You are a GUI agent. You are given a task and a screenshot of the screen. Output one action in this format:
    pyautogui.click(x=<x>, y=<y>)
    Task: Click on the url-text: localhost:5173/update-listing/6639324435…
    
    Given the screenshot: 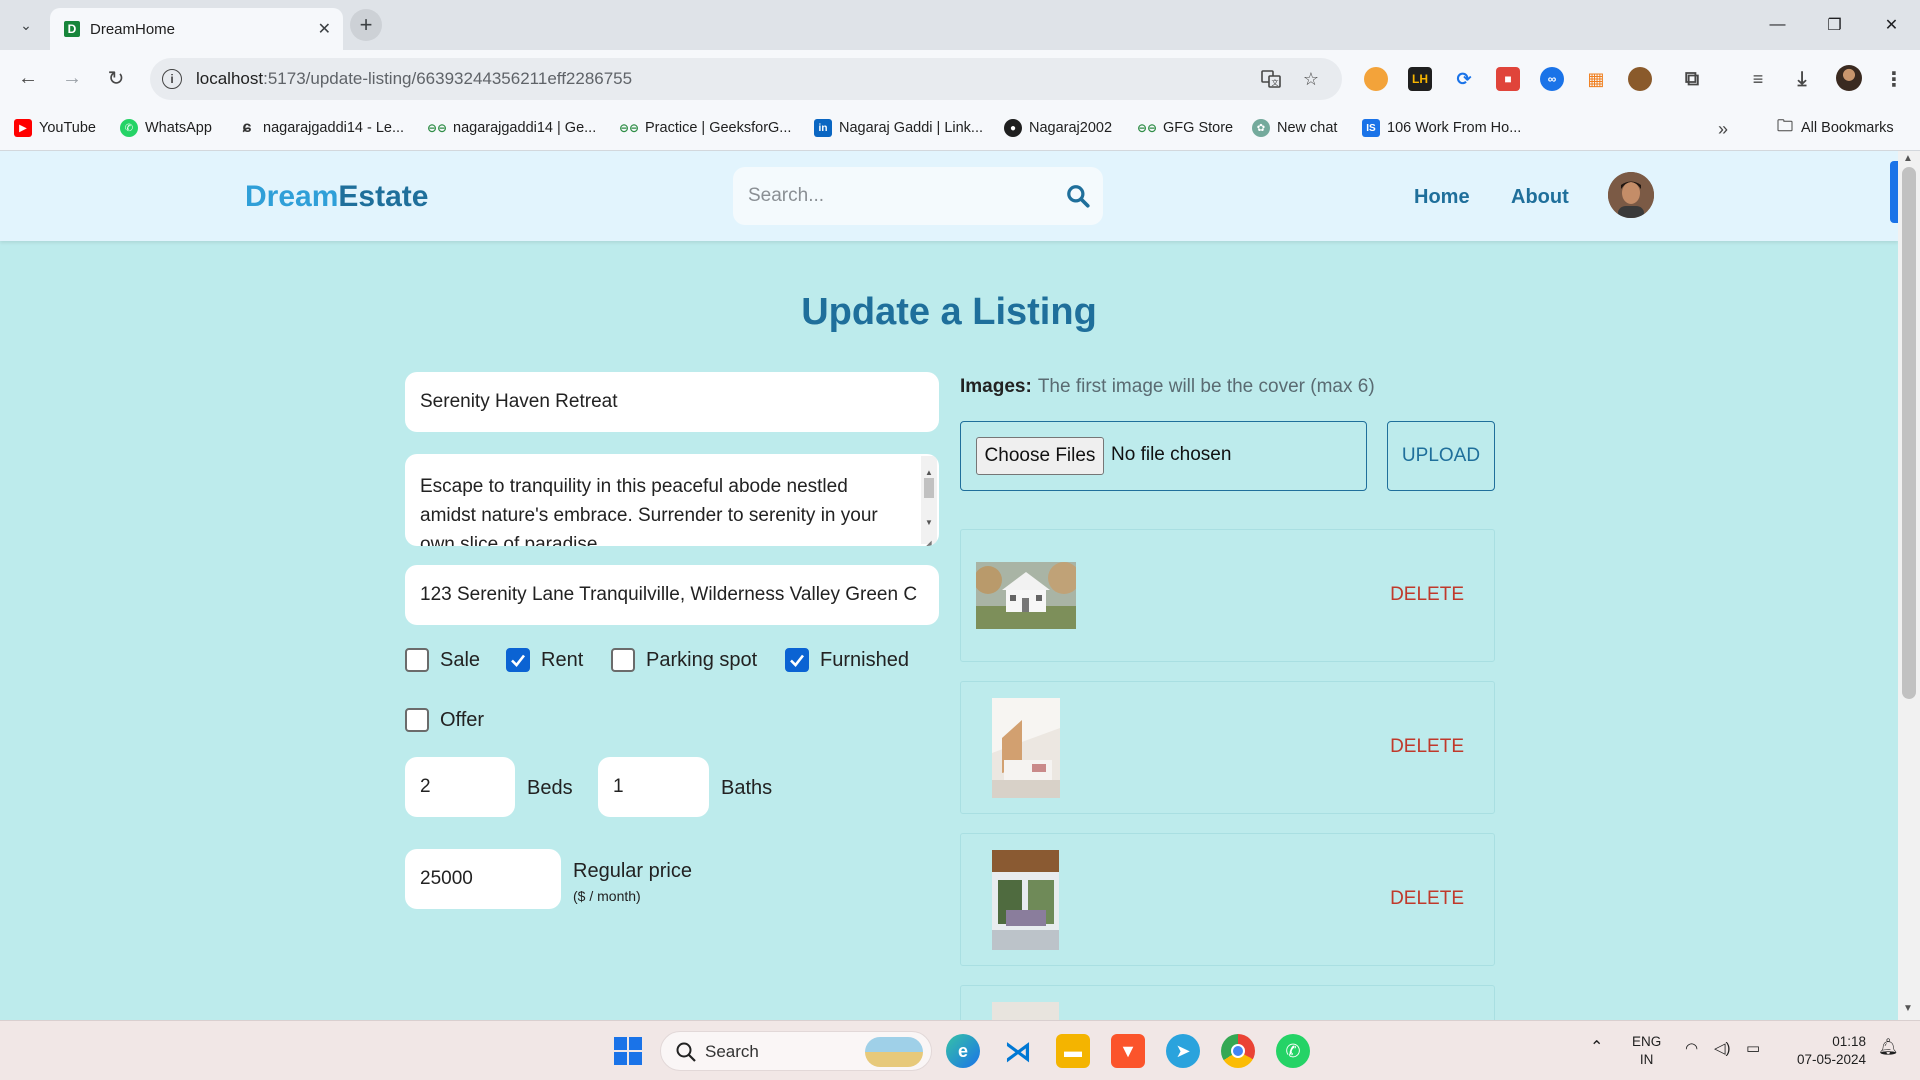 What is the action you would take?
    pyautogui.click(x=414, y=79)
    